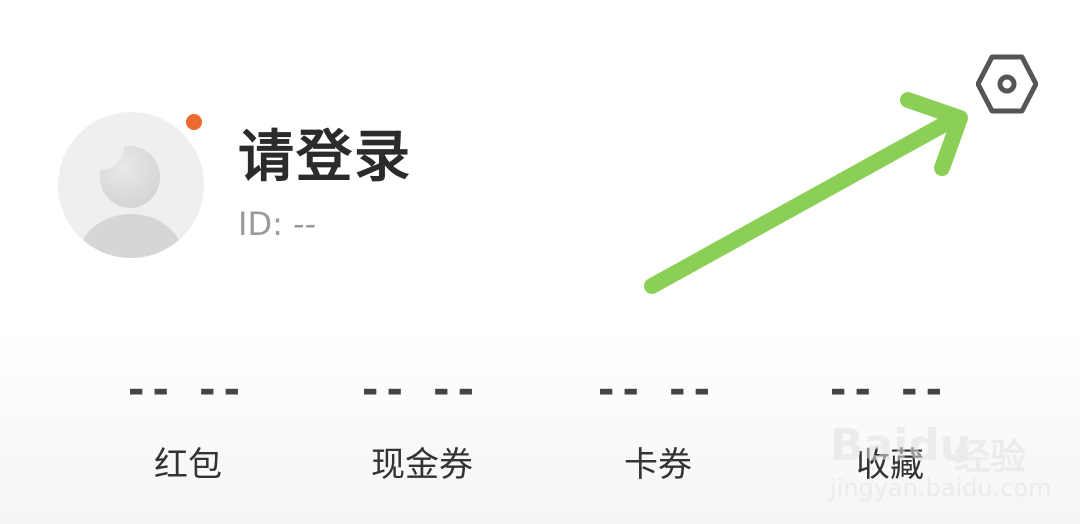 This screenshot has height=524, width=1080. What do you see at coordinates (422, 426) in the screenshot?
I see `stat-cash-coupon: -- -- 现金券` at bounding box center [422, 426].